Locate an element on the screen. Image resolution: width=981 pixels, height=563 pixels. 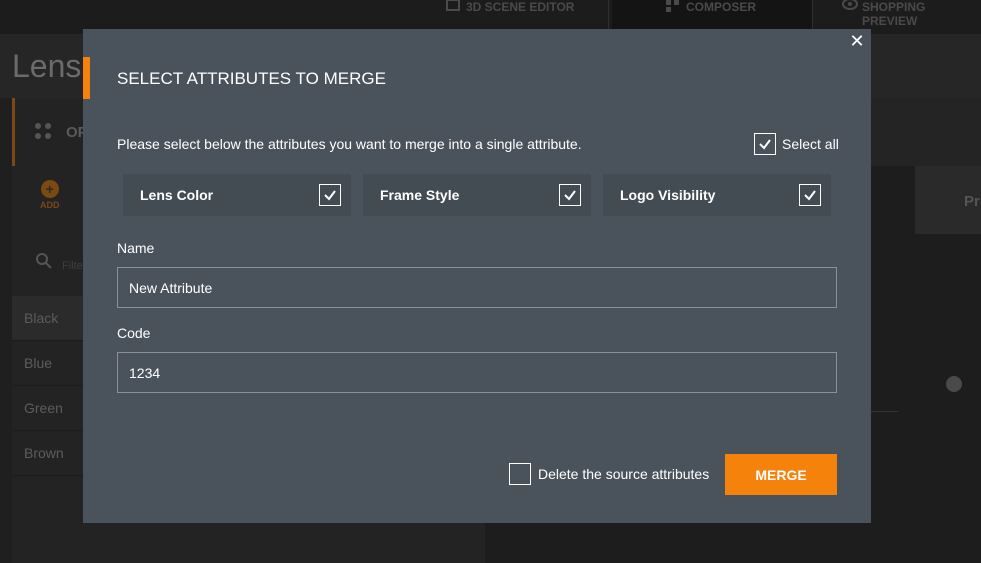
composer-icon is located at coordinates (673, 6).